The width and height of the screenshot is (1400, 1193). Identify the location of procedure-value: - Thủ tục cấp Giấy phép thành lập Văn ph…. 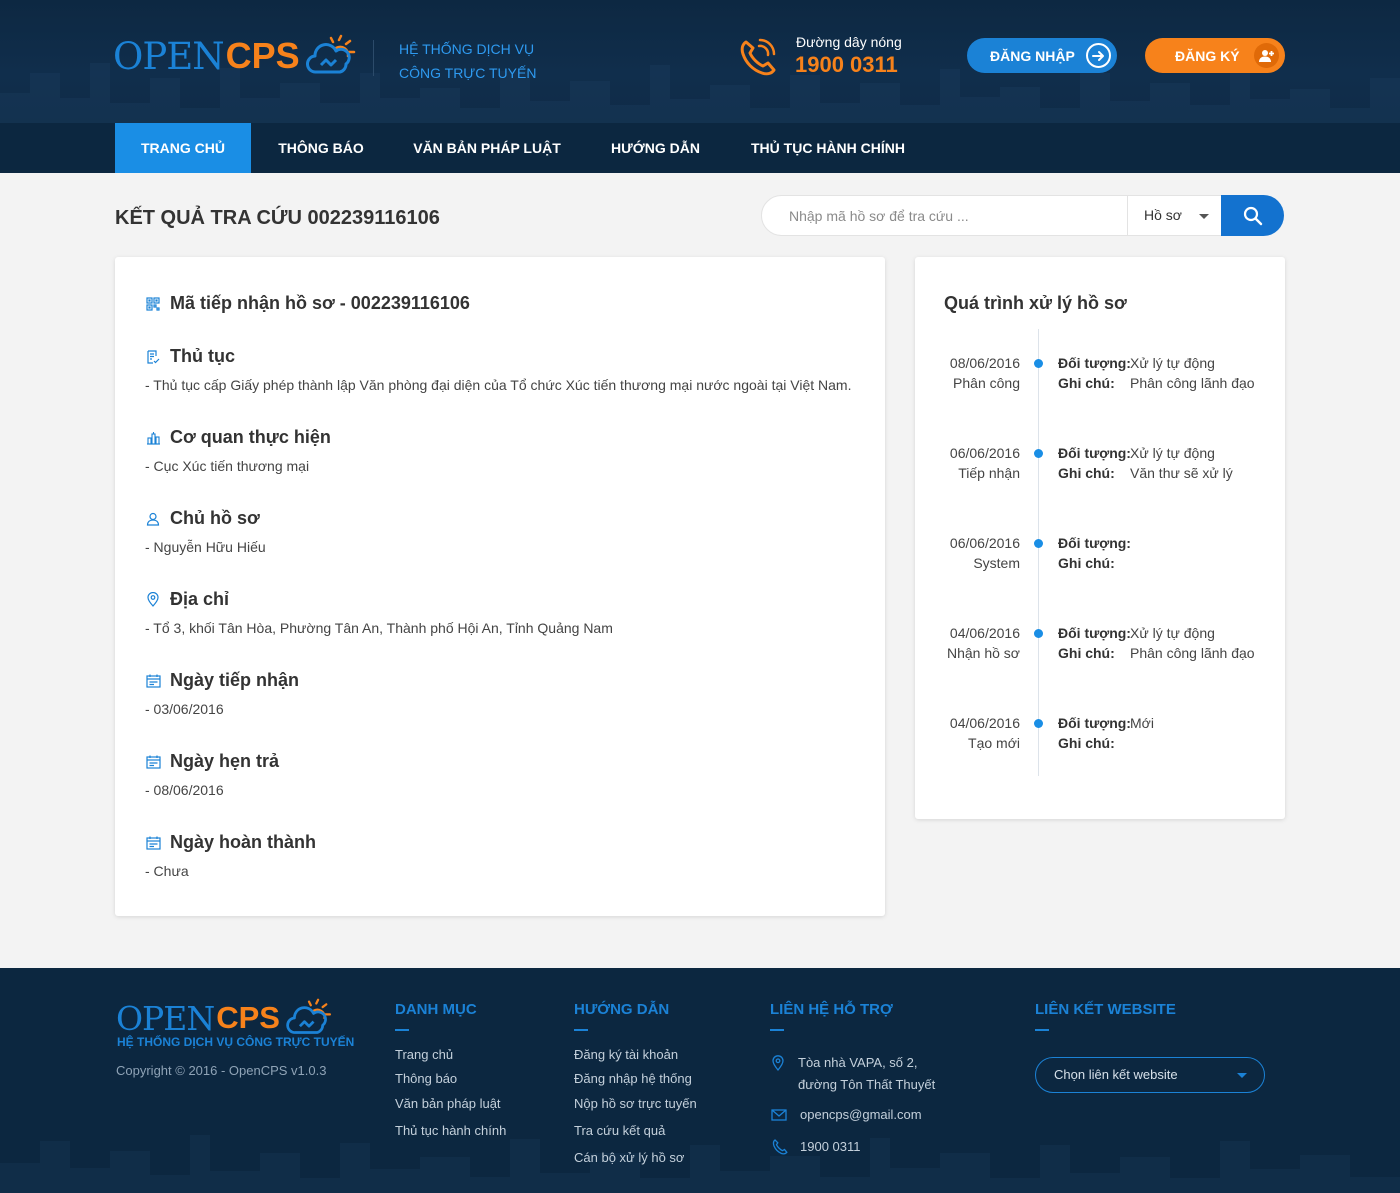
(498, 385).